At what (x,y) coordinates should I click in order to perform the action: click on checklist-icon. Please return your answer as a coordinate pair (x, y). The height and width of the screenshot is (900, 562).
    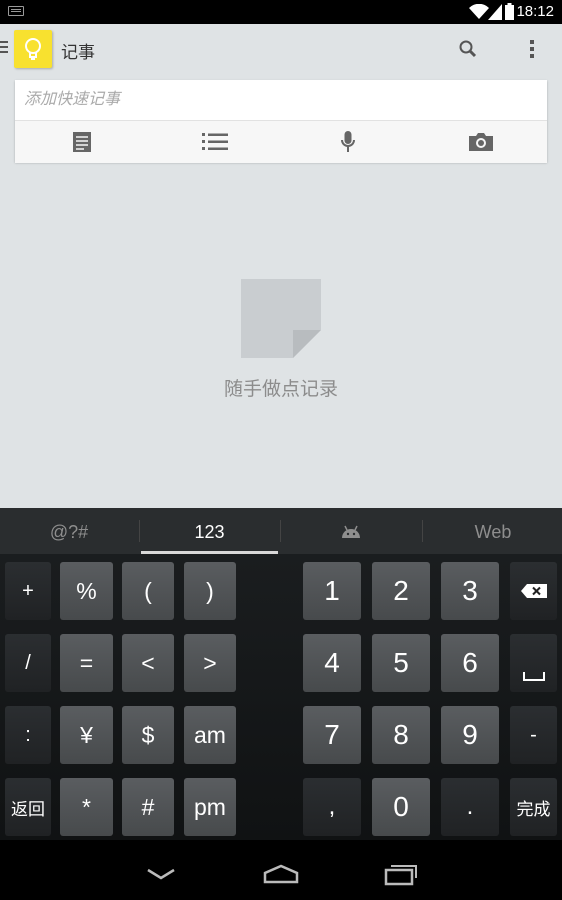
    Looking at the image, I should click on (214, 141).